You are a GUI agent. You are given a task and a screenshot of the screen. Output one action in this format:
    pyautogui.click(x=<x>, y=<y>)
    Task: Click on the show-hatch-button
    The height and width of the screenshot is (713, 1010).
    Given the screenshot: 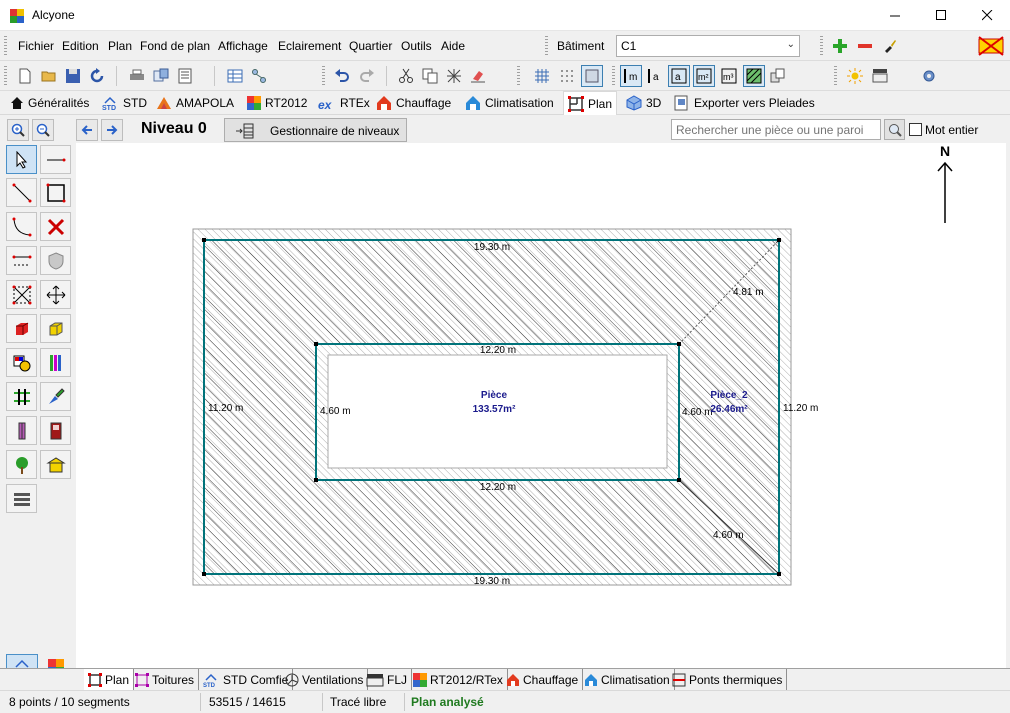 What is the action you would take?
    pyautogui.click(x=754, y=76)
    